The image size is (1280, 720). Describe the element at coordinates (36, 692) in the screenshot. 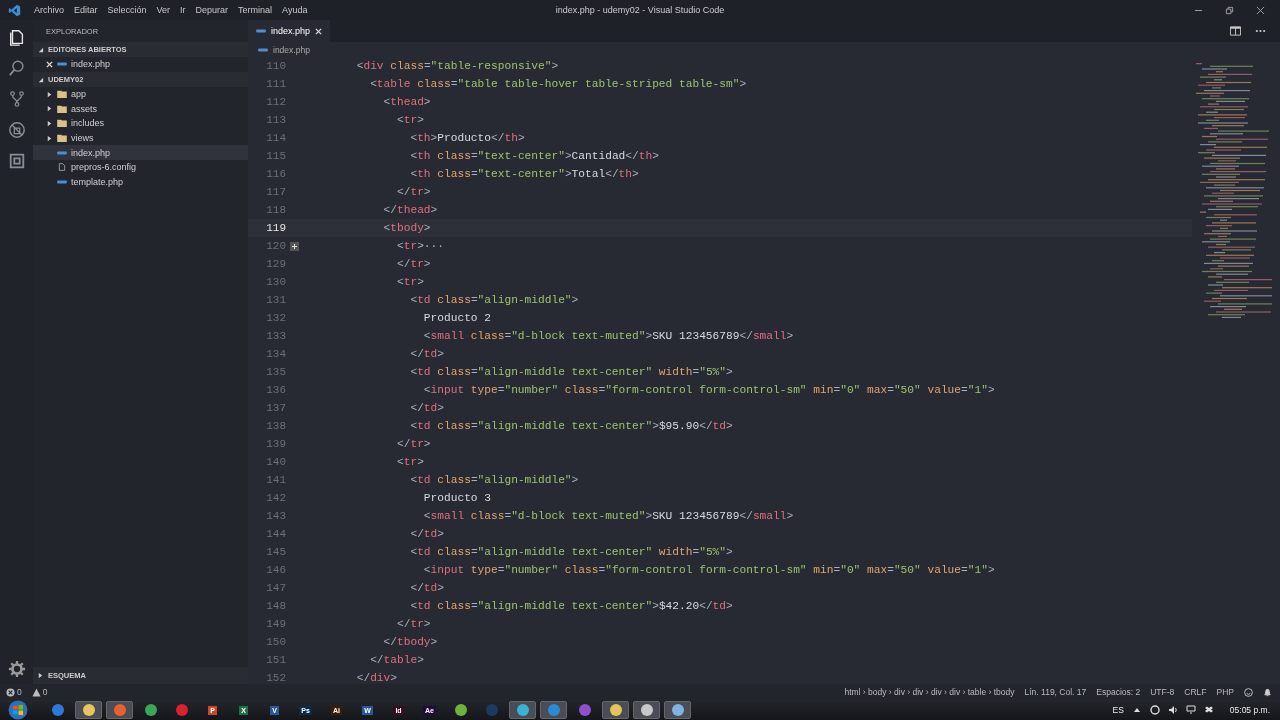

I see `warning-icon` at that location.